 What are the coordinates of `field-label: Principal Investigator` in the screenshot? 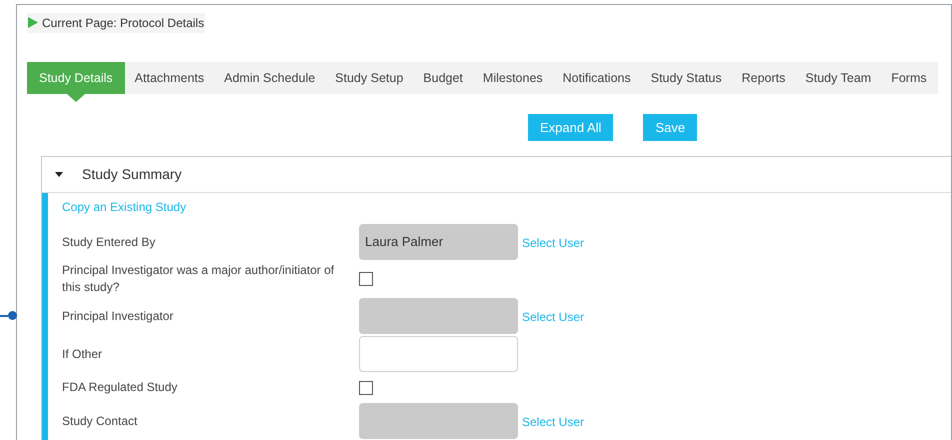 It's located at (118, 316).